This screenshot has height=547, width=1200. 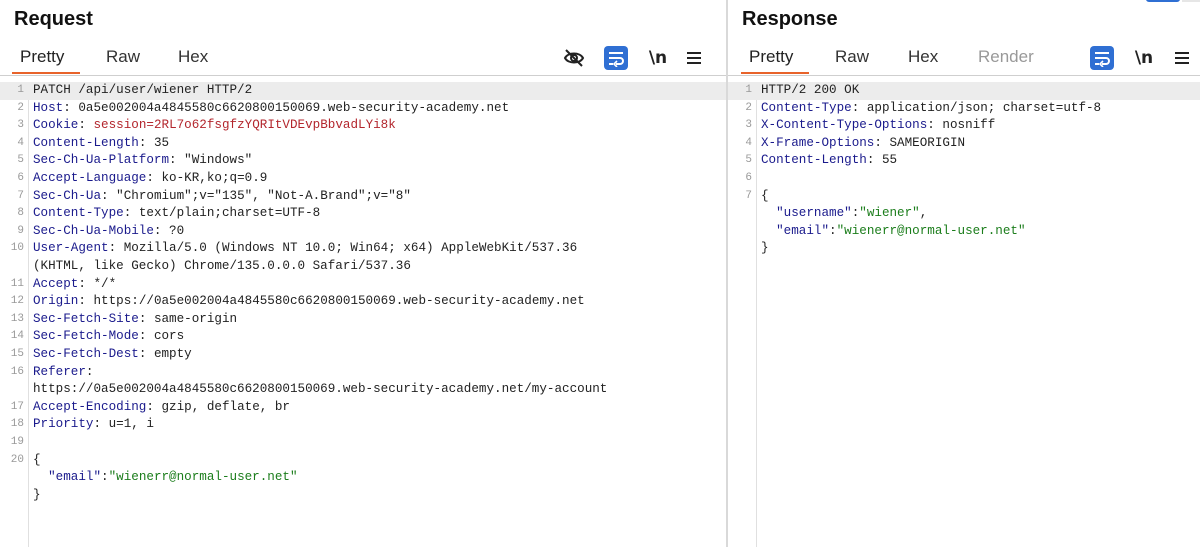 I want to click on line-text: HTTP/2 200 OK, so click(x=810, y=90).